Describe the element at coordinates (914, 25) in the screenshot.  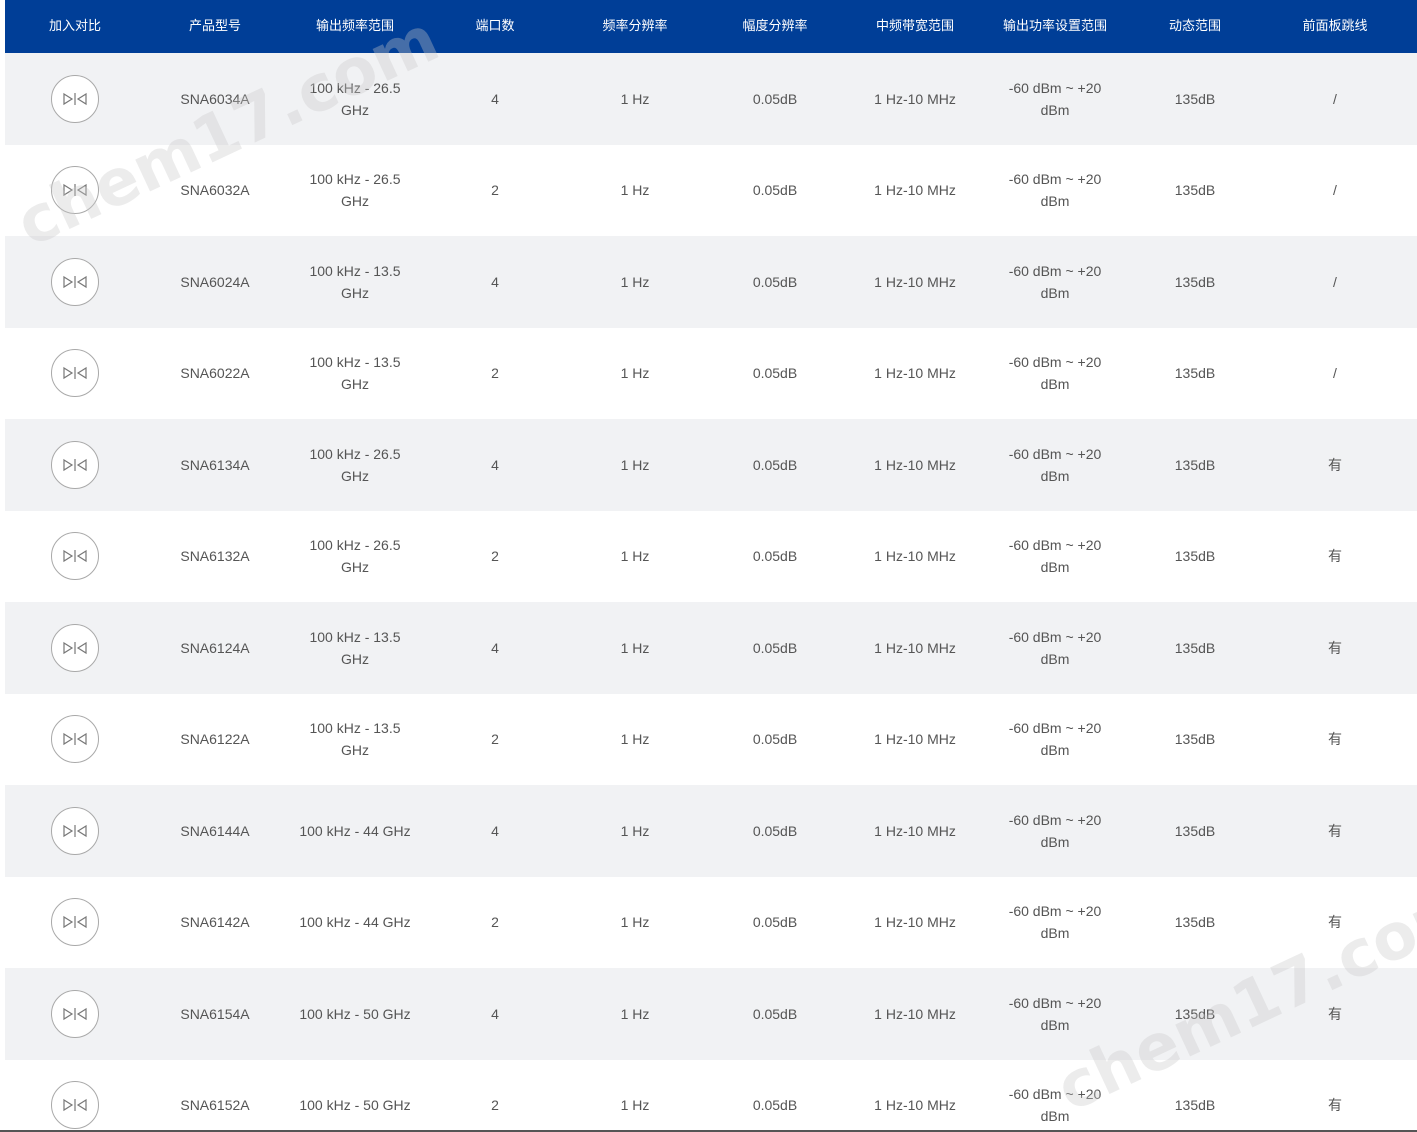
I see `header-if-bandwidth: 中频带宽范围` at that location.